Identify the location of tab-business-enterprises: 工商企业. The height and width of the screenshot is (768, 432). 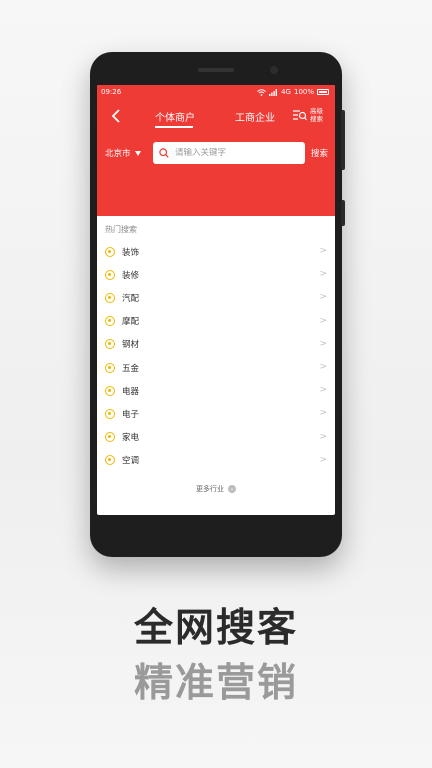
(255, 116).